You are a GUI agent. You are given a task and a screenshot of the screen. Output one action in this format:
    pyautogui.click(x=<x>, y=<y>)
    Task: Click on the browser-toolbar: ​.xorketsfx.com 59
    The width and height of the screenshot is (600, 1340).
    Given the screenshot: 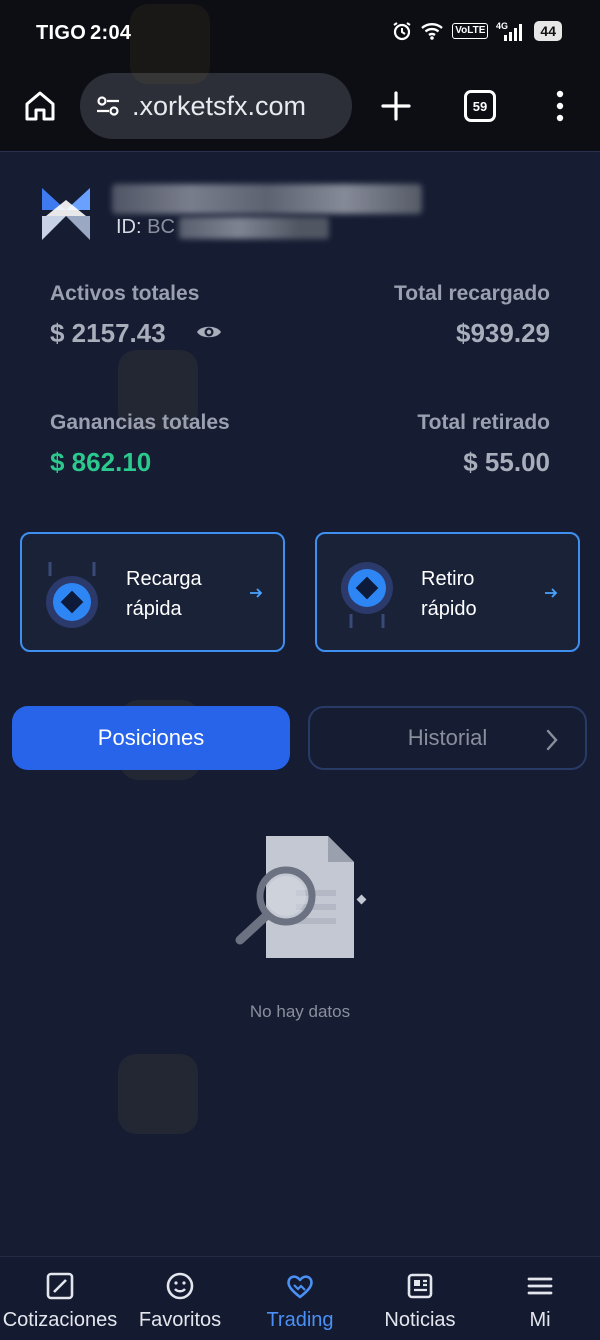 What is the action you would take?
    pyautogui.click(x=300, y=110)
    